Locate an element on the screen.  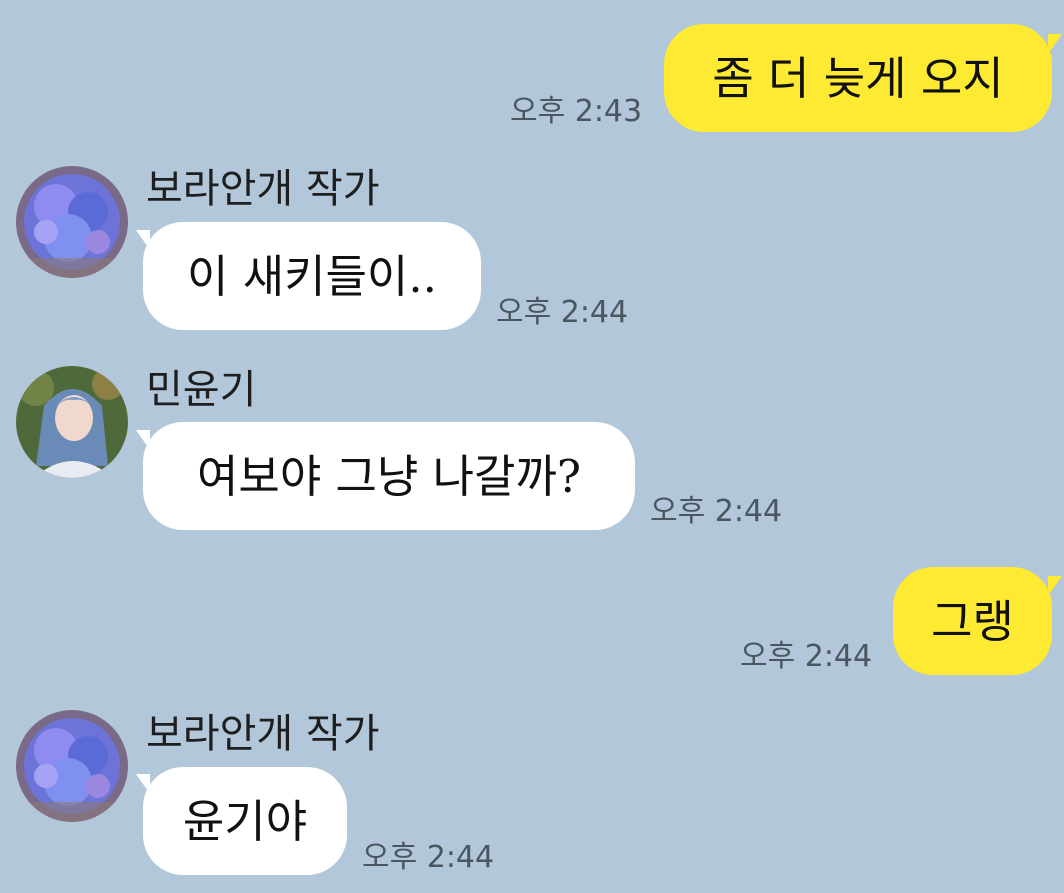
message-bubble: 윤기야 is located at coordinates (245, 821).